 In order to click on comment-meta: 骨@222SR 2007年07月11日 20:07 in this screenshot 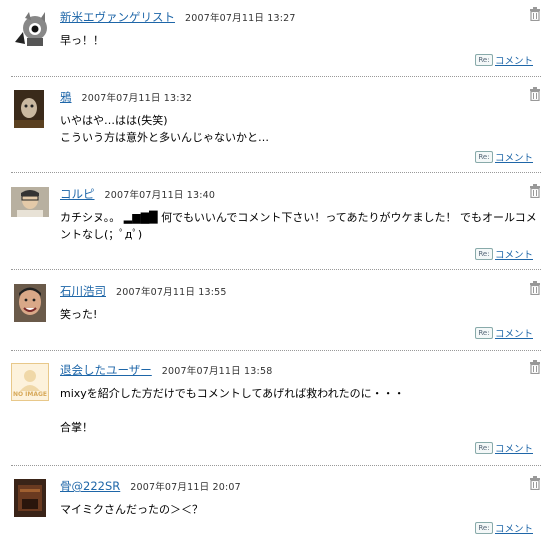, I will do `click(150, 487)`.